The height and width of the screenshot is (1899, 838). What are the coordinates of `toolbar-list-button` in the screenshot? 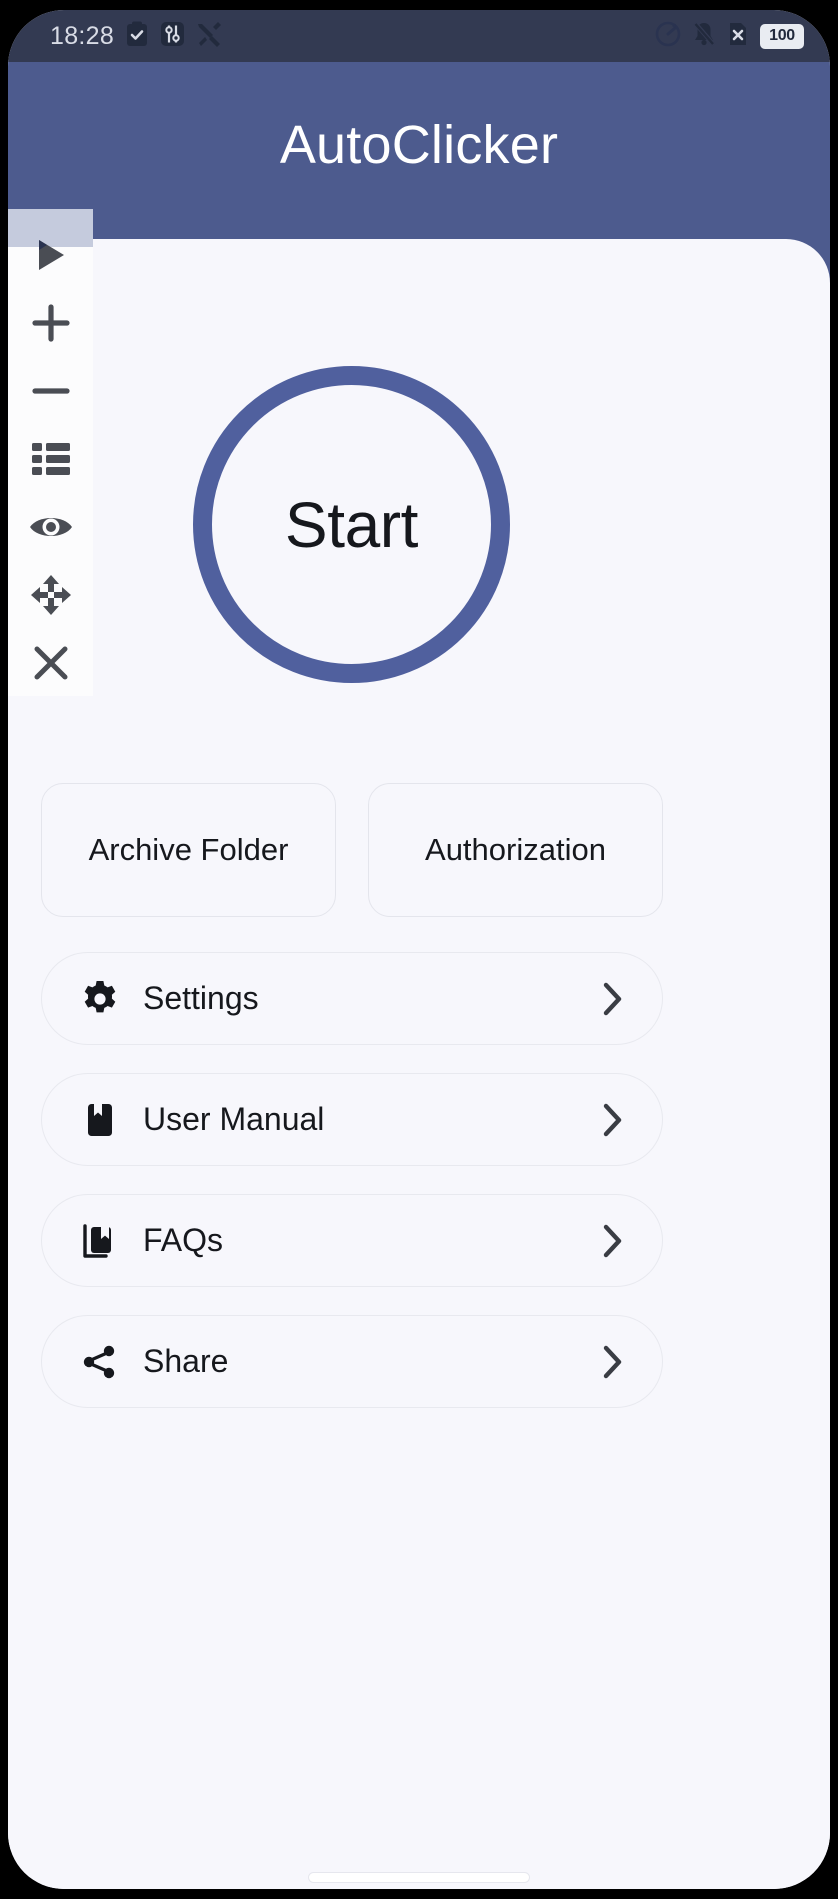 It's located at (50, 459).